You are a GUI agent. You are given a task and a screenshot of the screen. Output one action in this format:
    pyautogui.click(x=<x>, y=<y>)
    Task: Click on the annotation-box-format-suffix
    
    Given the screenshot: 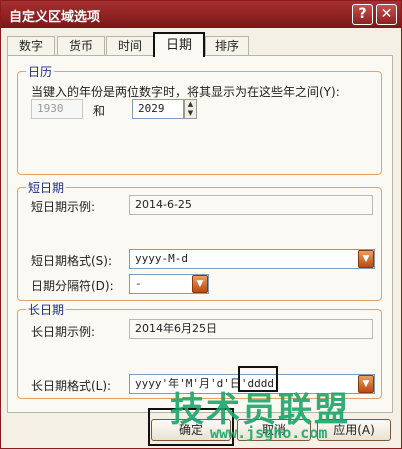 What is the action you would take?
    pyautogui.click(x=258, y=379)
    